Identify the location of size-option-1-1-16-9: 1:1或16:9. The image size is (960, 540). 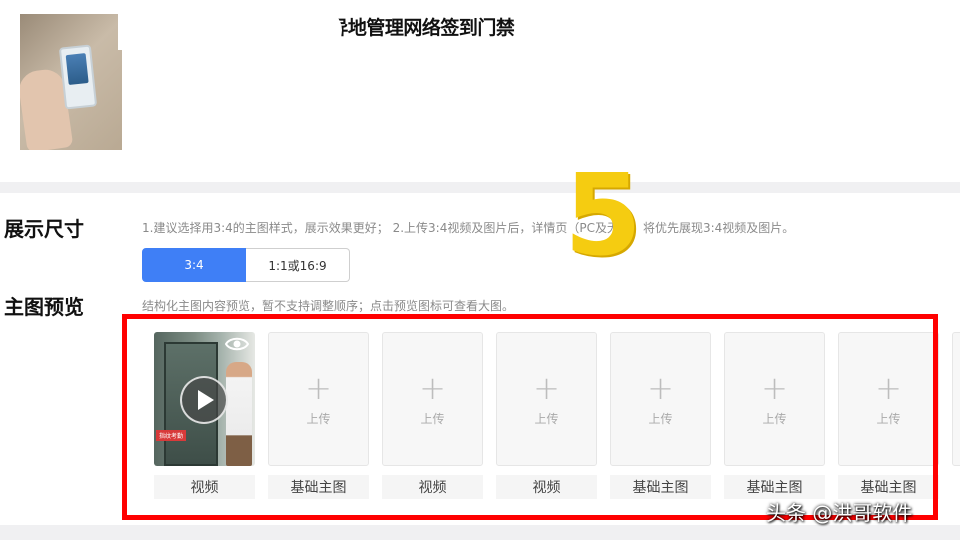
(298, 265).